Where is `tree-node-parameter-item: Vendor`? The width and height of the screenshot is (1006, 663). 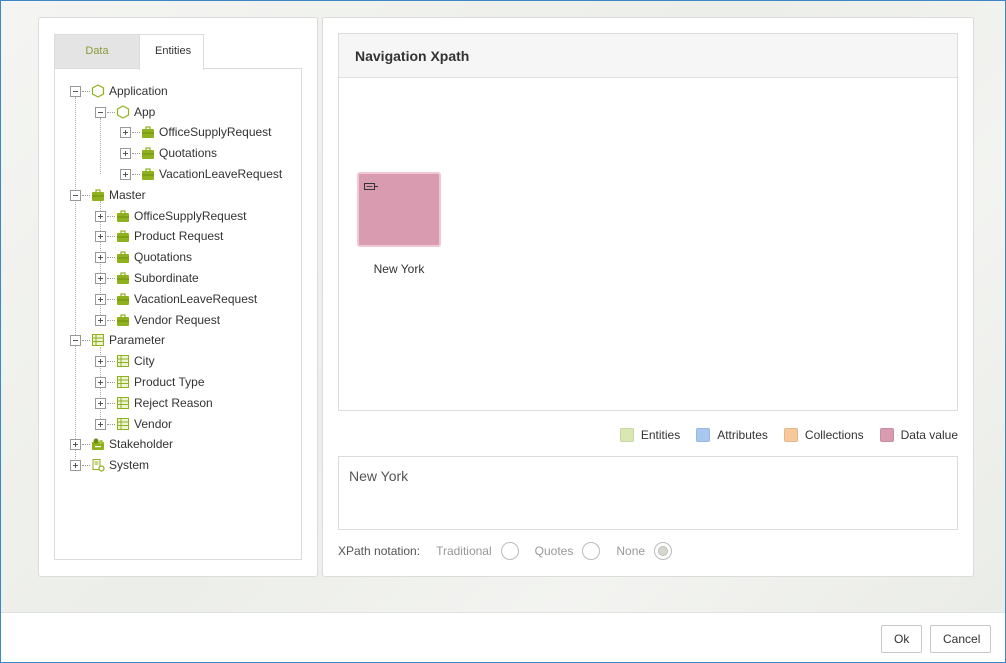
tree-node-parameter-item: Vendor is located at coordinates (133, 424).